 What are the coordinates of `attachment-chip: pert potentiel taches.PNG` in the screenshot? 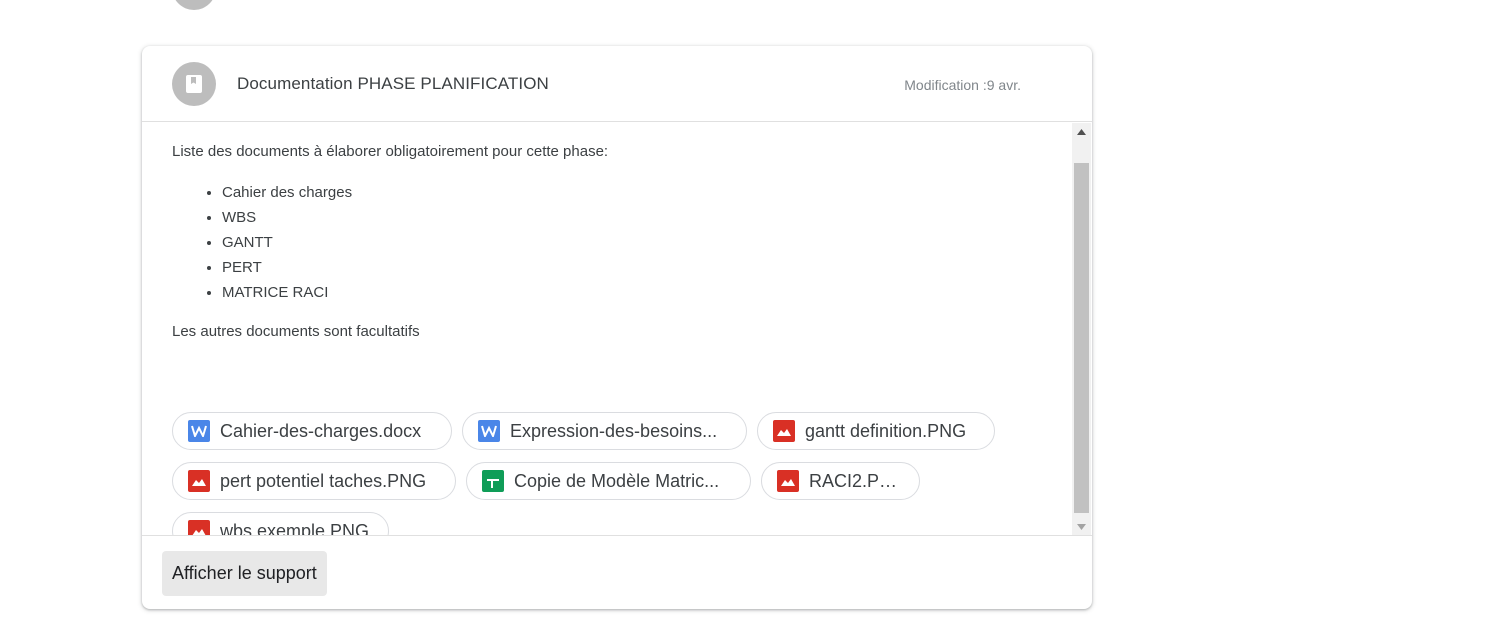 It's located at (314, 481).